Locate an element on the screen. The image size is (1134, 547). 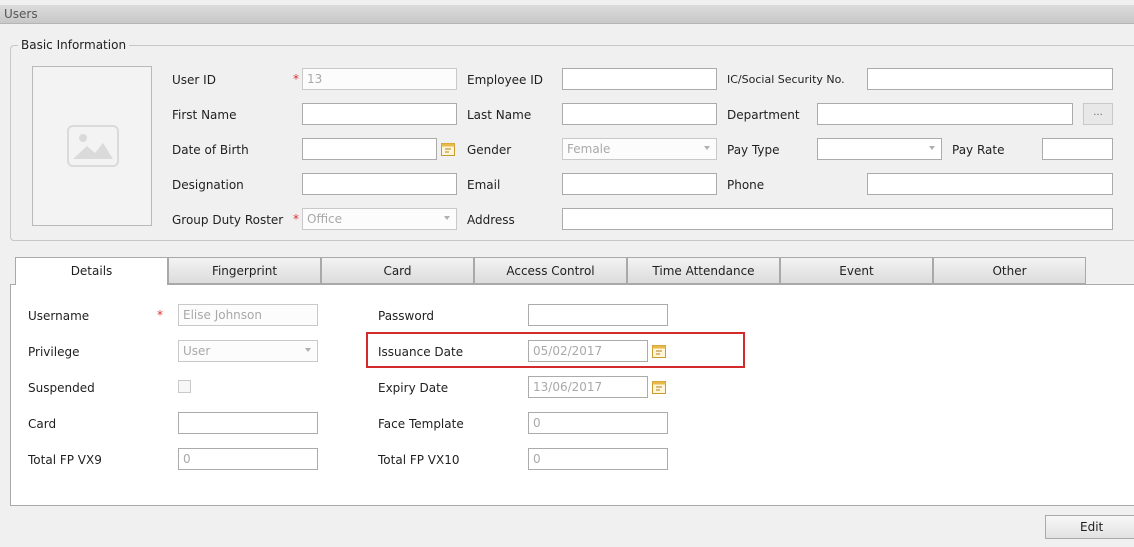
email-label: Email is located at coordinates (484, 185).